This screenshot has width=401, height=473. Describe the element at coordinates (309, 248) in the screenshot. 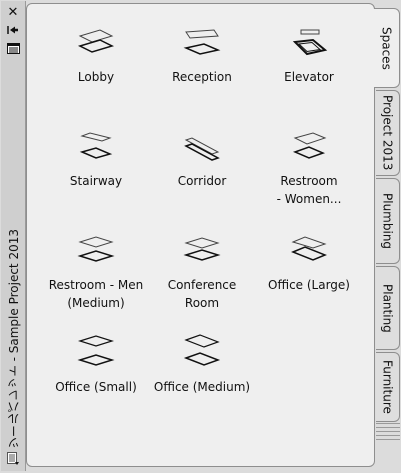

I see `office-large-space-icon` at that location.